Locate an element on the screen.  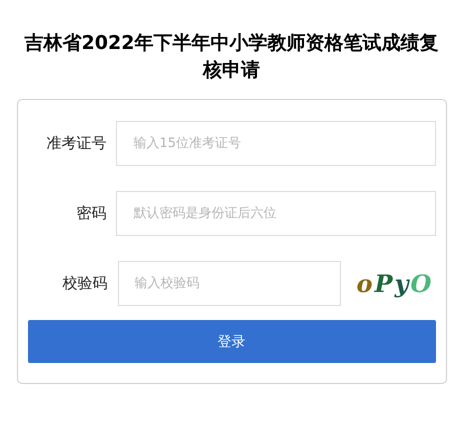
captcha-image: oPyO is located at coordinates (395, 283).